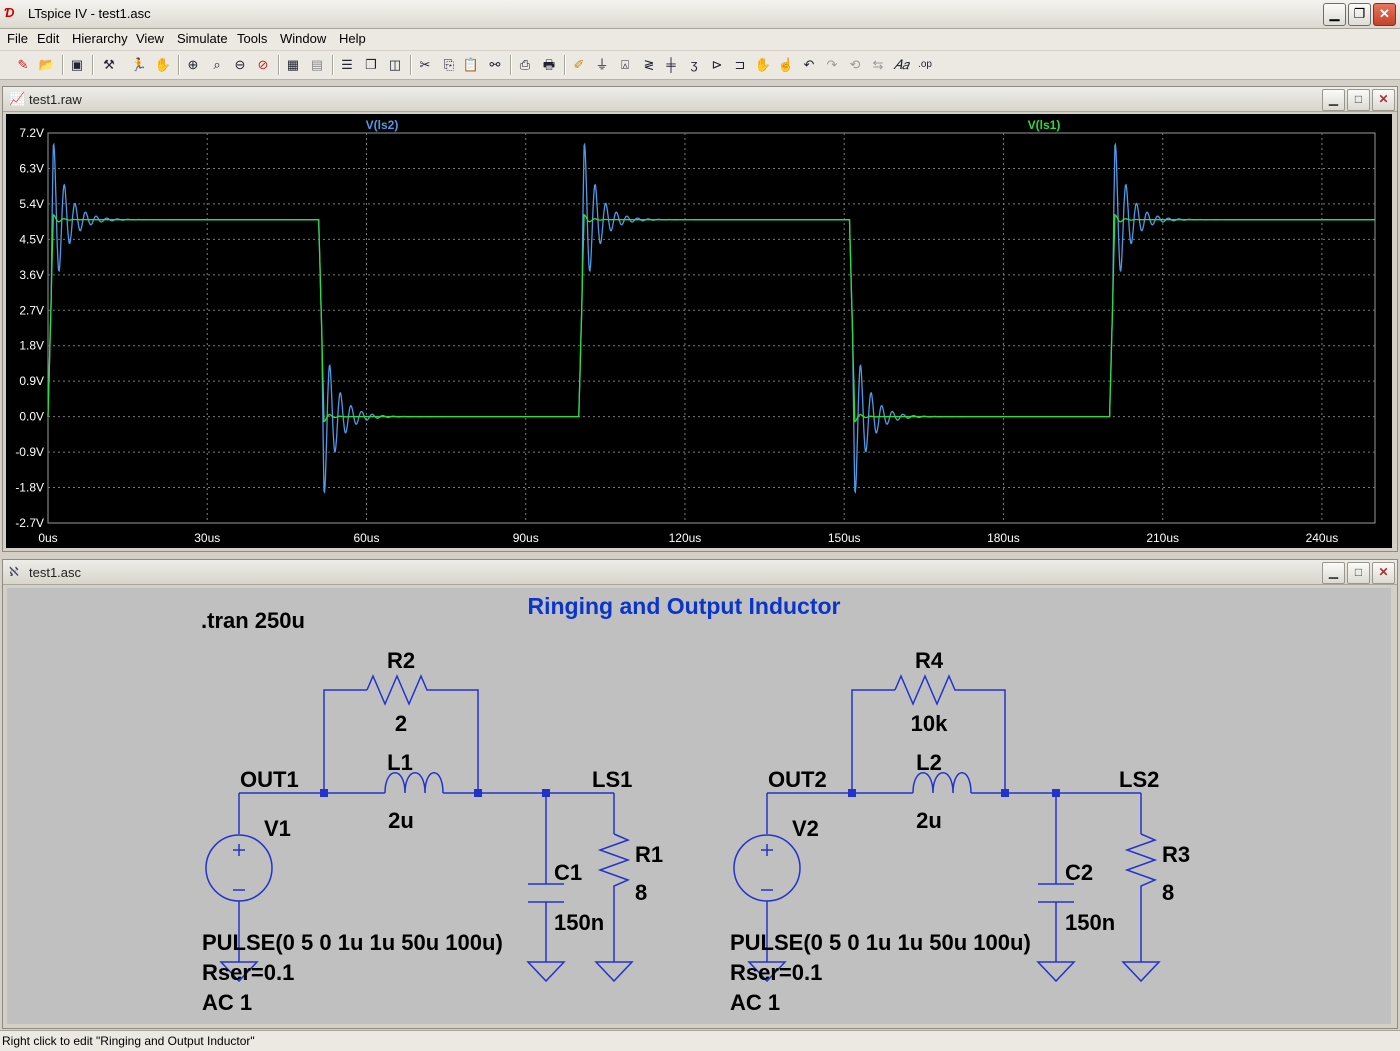 The width and height of the screenshot is (1400, 1051). I want to click on v2-pulse-spec: PULSE(0 5 0 1u 1u 50u 100u), so click(880, 942).